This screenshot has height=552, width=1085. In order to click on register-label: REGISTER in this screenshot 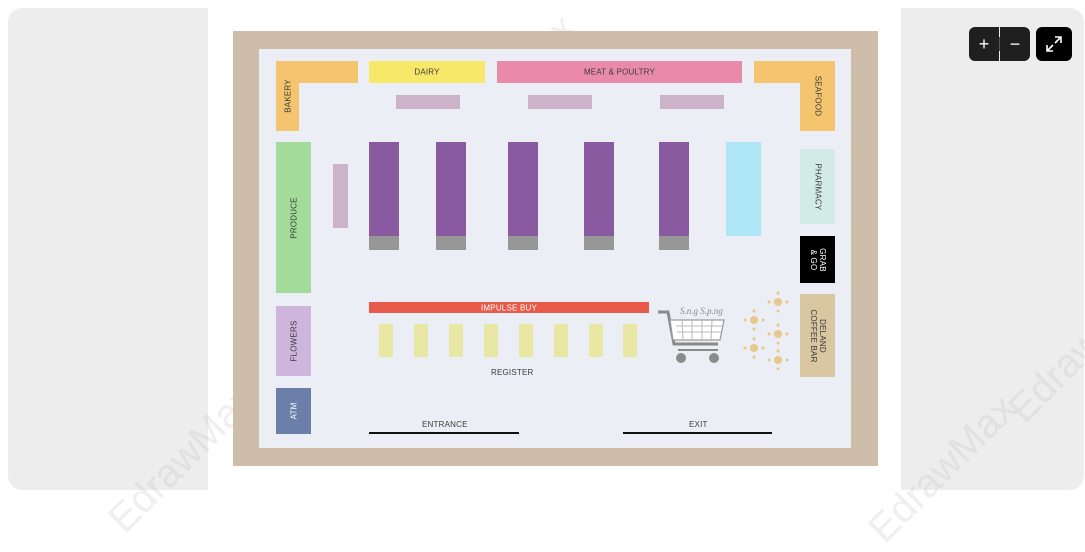, I will do `click(512, 372)`.